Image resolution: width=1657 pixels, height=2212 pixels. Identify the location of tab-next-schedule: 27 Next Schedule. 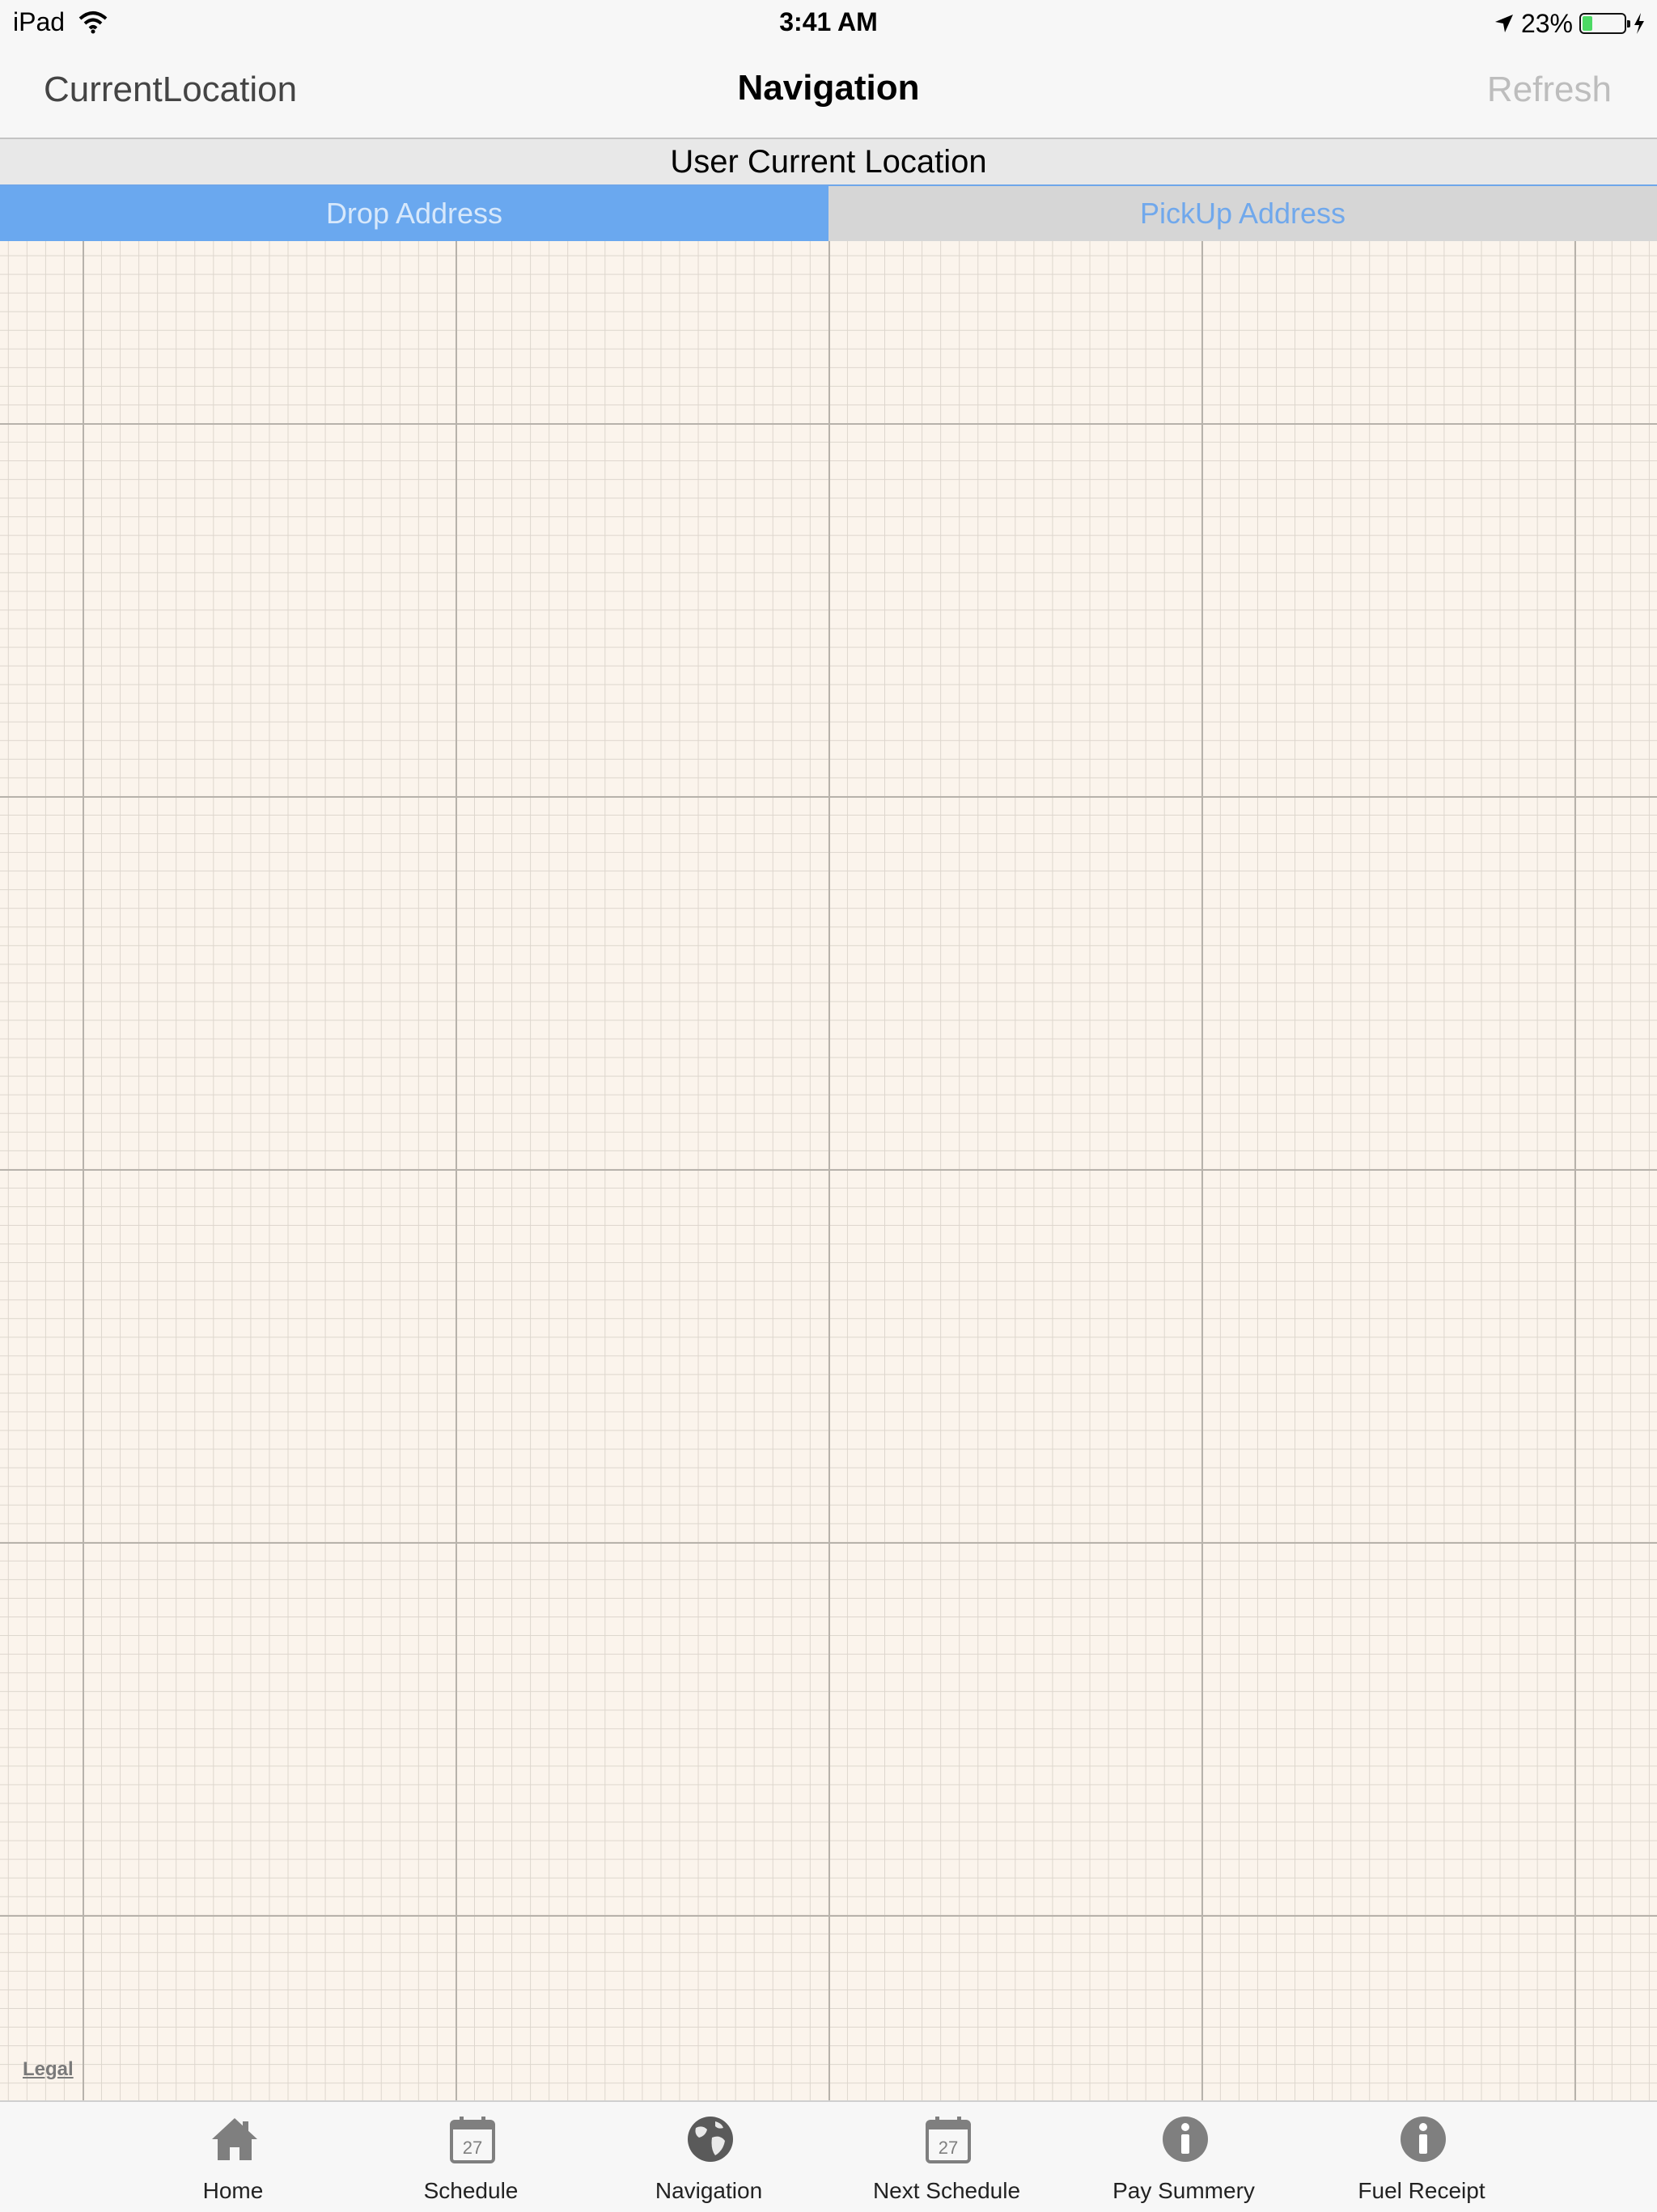
(946, 2157).